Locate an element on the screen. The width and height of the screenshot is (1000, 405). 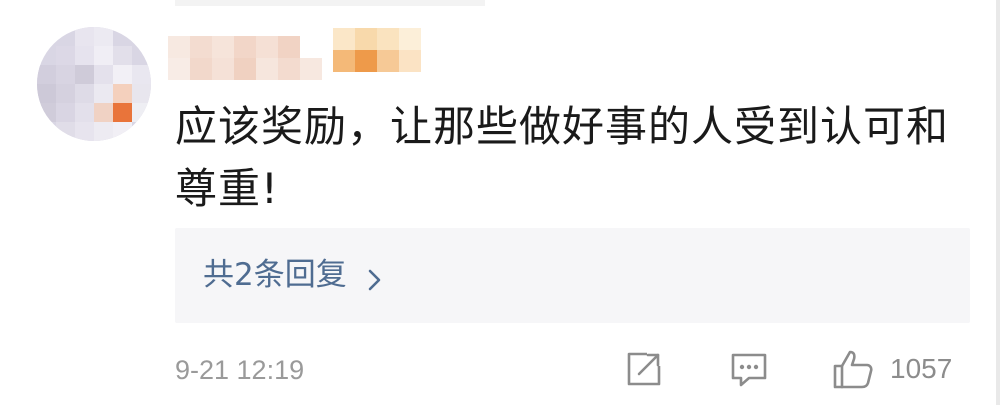
share-button is located at coordinates (644, 369).